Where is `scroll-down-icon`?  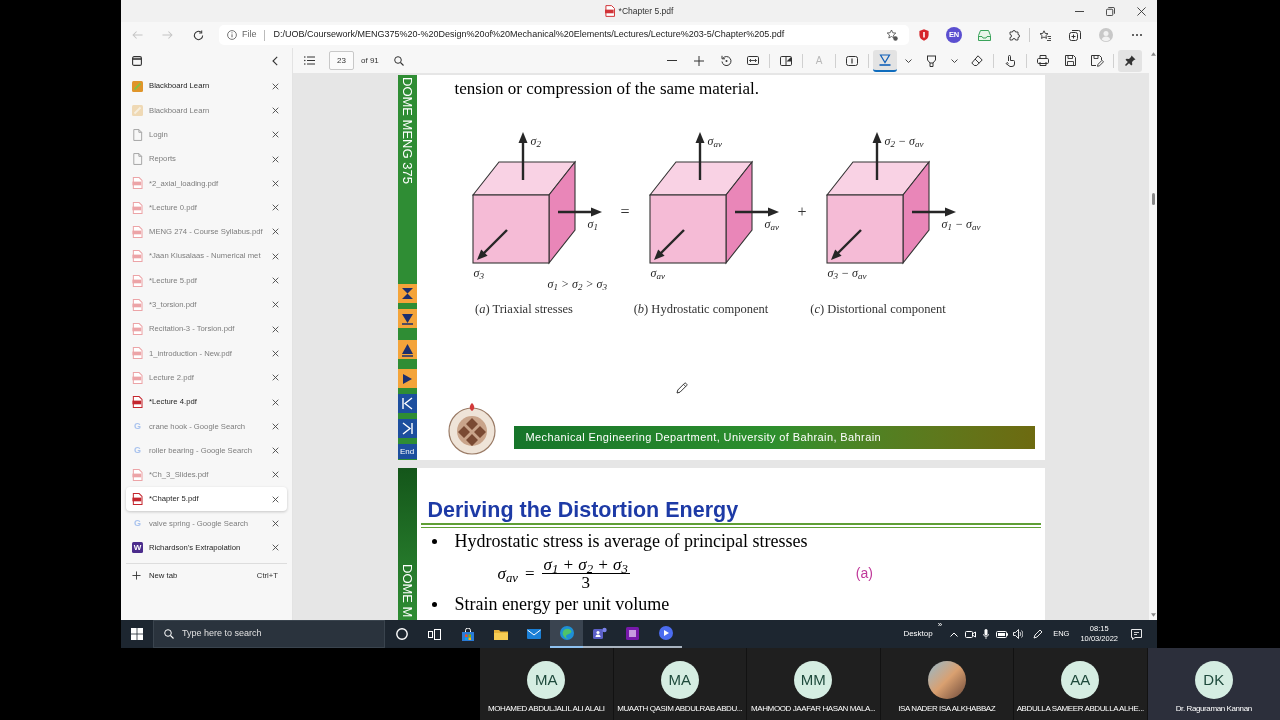
scroll-down-icon is located at coordinates (1153, 615).